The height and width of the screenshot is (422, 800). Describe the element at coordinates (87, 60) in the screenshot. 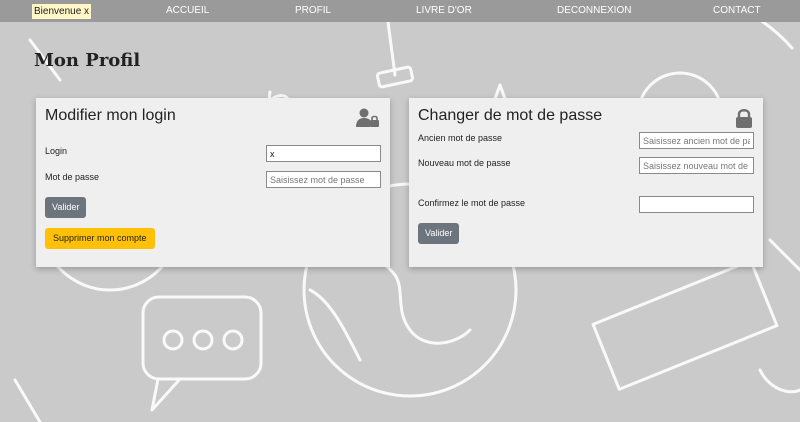

I see `page-title: Mon Profil` at that location.